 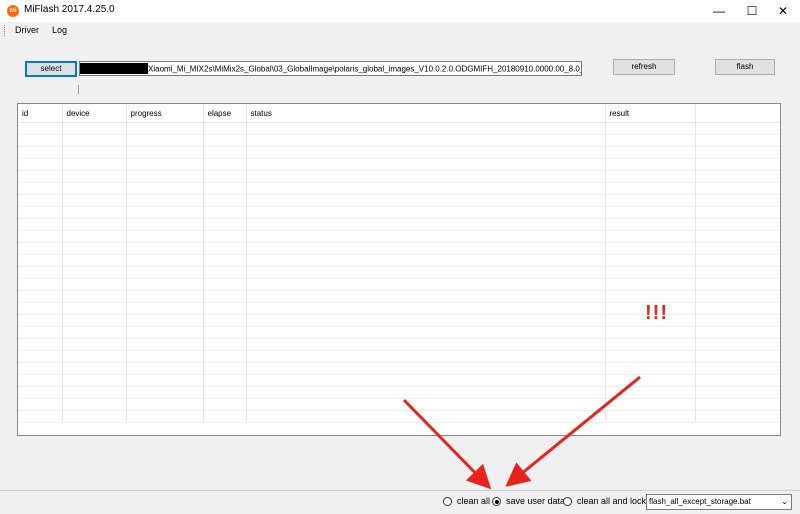 What do you see at coordinates (784, 501) in the screenshot?
I see `chevron-down-icon: ⌄` at bounding box center [784, 501].